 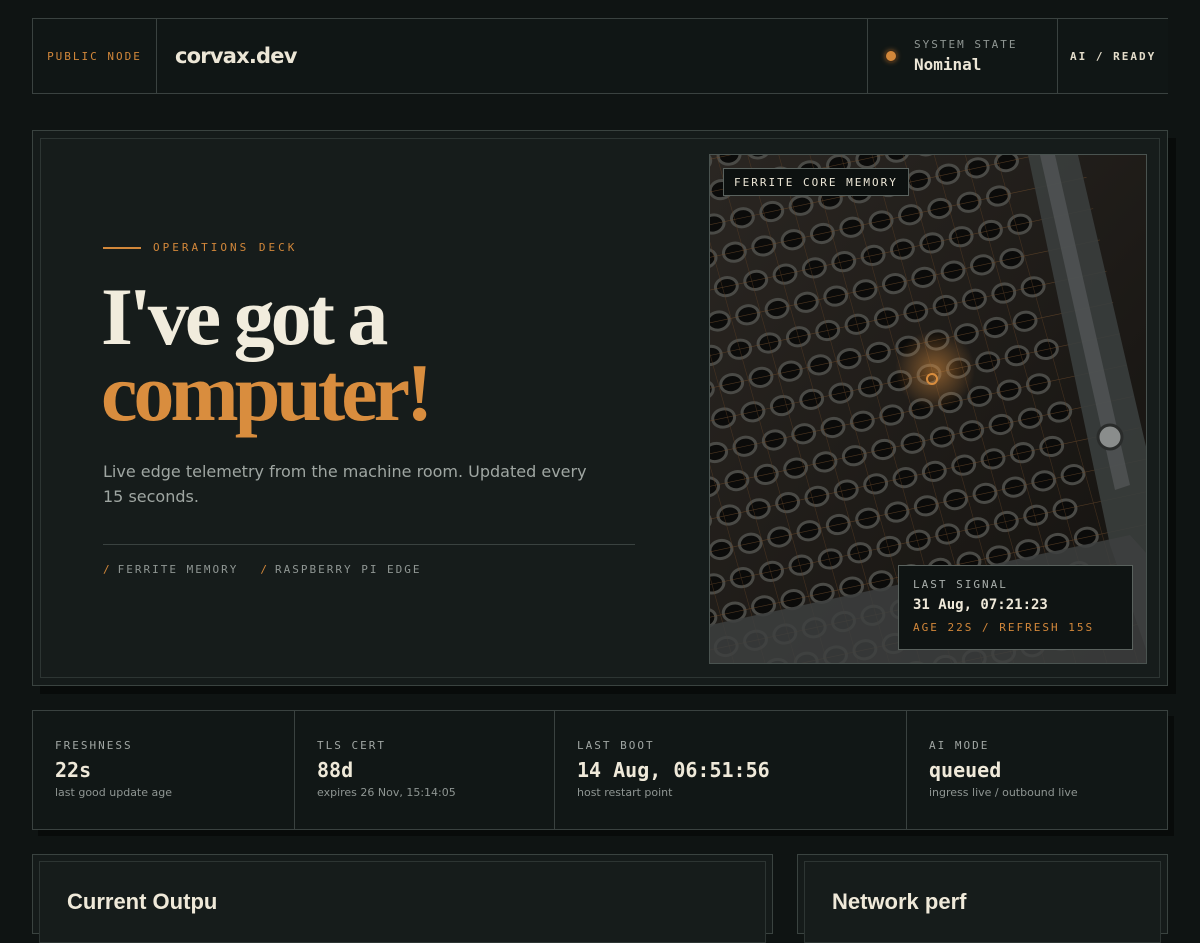 I want to click on photo-label: FERRITE CORE MEMORY, so click(x=816, y=182).